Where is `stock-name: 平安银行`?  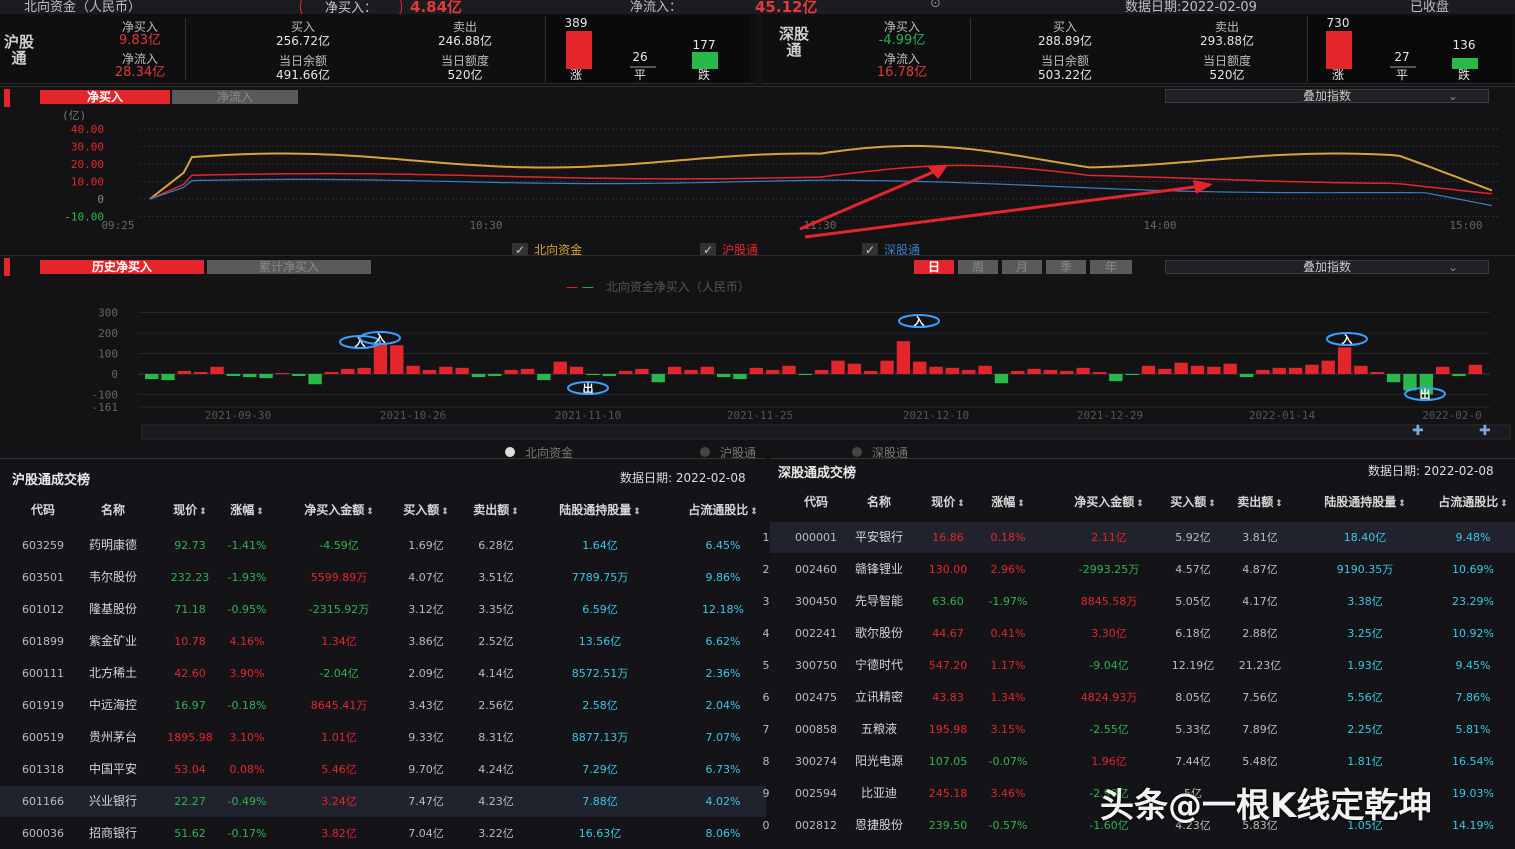 stock-name: 平安银行 is located at coordinates (878, 537).